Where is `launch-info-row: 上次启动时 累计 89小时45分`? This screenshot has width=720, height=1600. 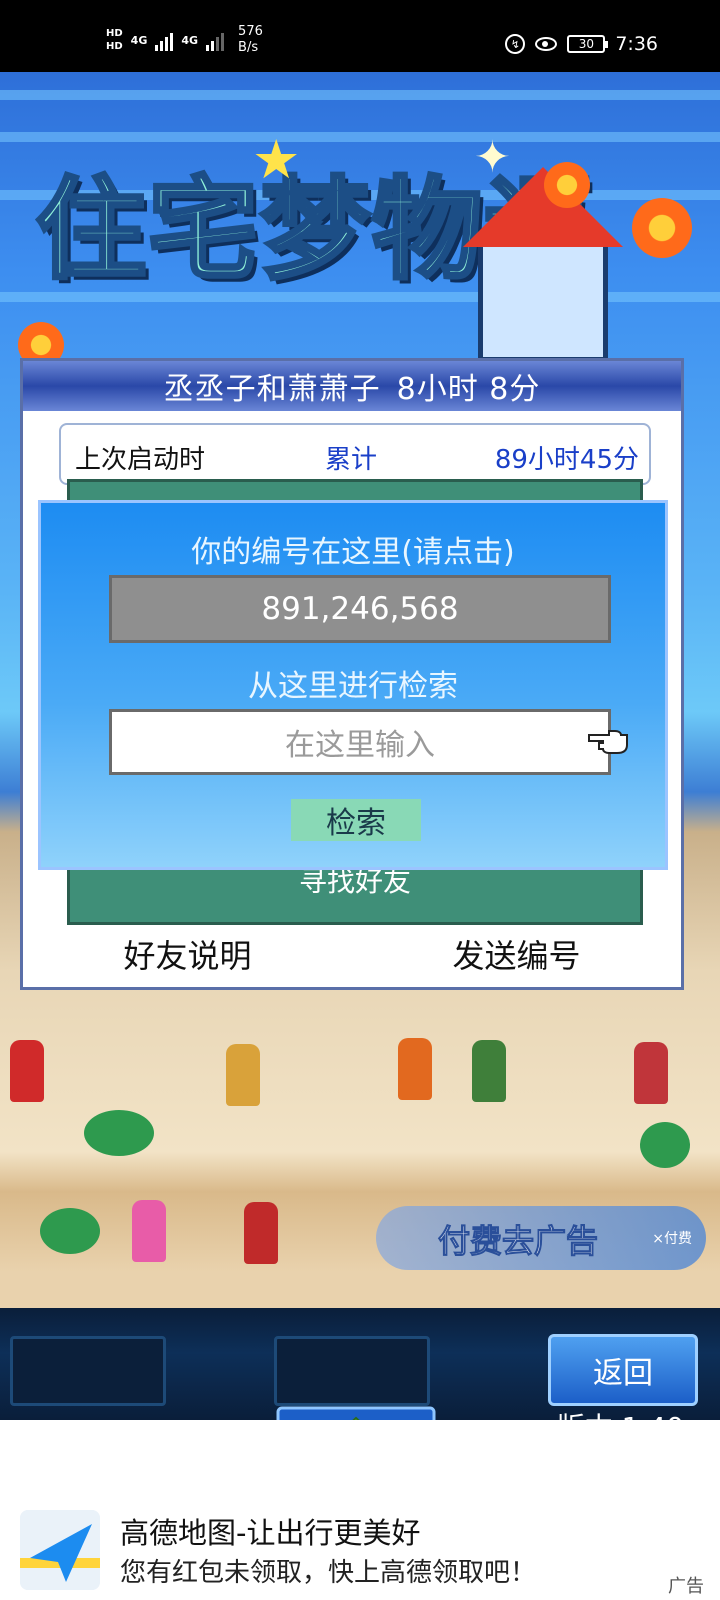 launch-info-row: 上次启动时 累计 89小时45分 is located at coordinates (355, 454).